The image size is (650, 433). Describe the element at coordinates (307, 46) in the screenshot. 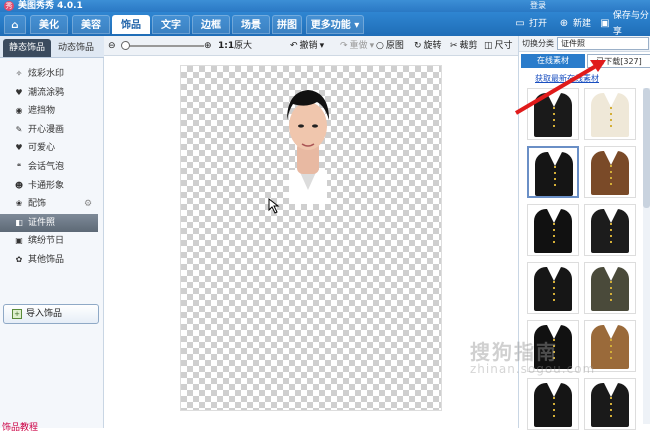

I see `undo-button: ↶ 撤销 ▾` at that location.